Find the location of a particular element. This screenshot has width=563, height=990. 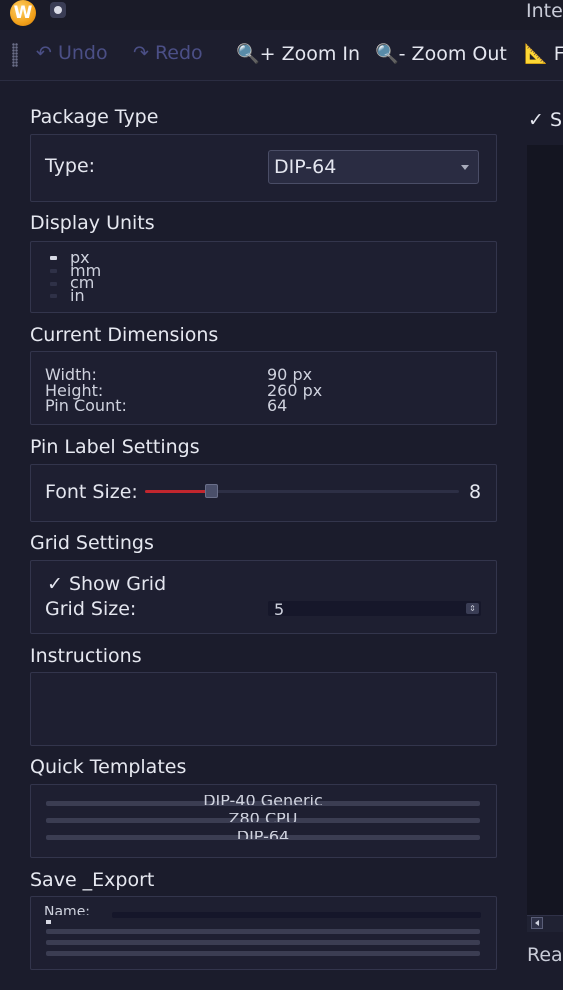

width-label: Width: is located at coordinates (71, 374).